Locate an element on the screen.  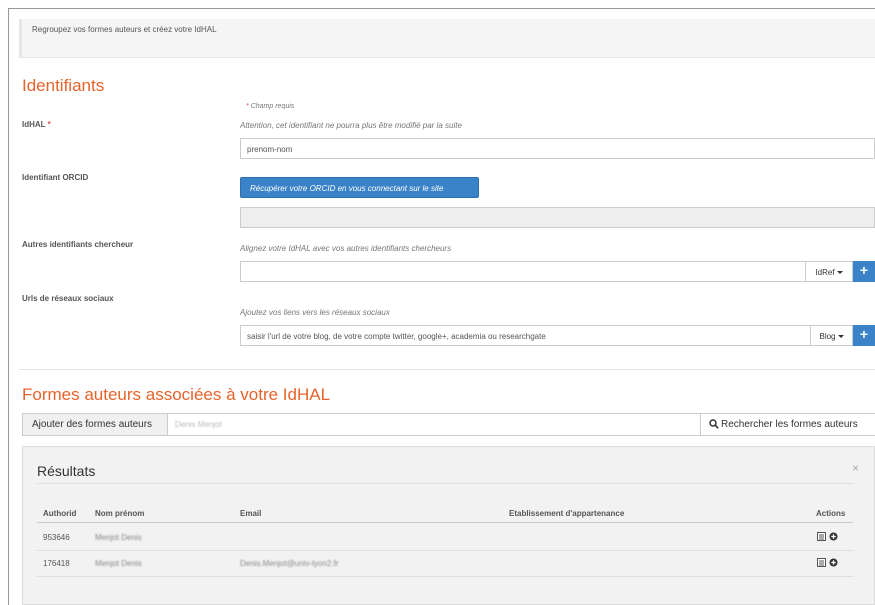
idref-dropdown: IdRef is located at coordinates (829, 271).